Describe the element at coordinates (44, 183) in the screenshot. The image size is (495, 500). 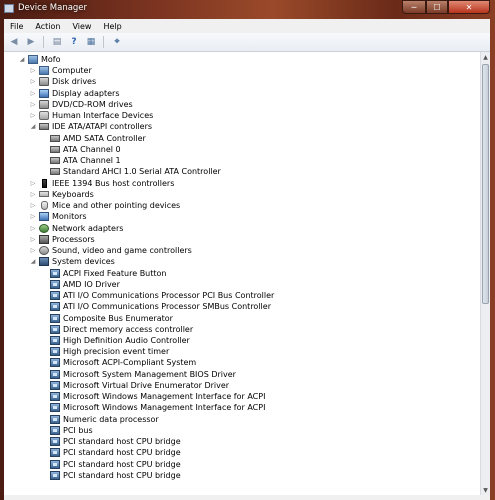
I see `usb-icon` at that location.